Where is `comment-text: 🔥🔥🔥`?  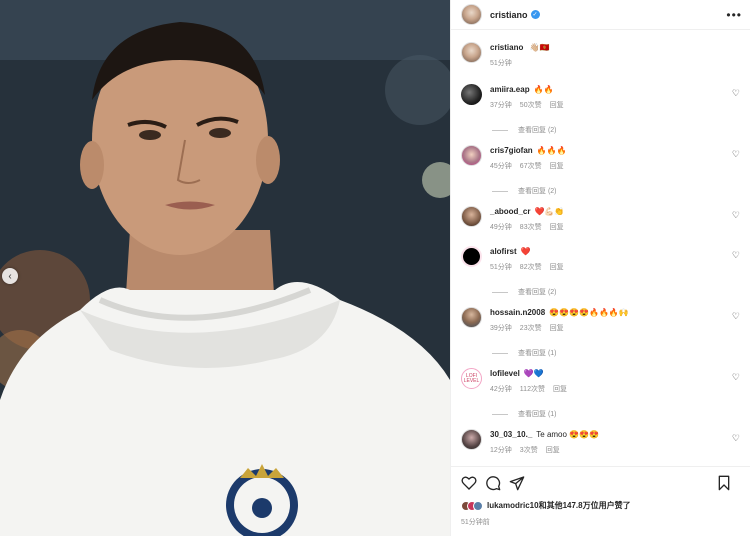 comment-text: 🔥🔥🔥 is located at coordinates (551, 150).